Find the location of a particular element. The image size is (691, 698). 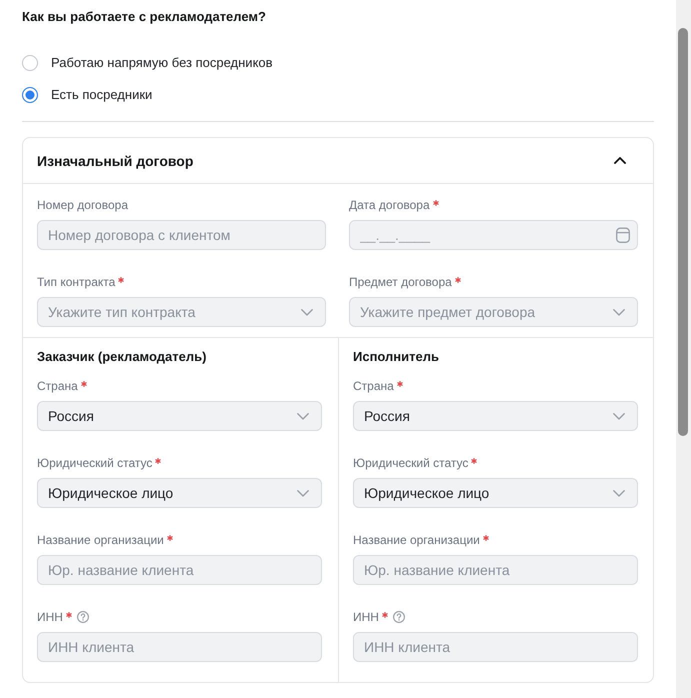

scrollbar-track is located at coordinates (683, 349).